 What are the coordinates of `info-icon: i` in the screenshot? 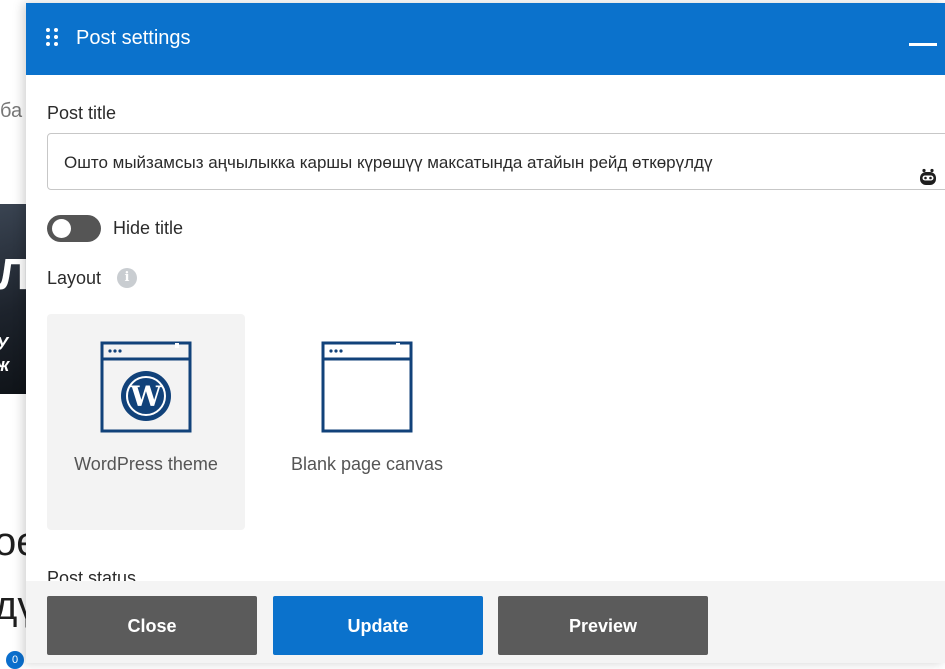 It's located at (127, 278).